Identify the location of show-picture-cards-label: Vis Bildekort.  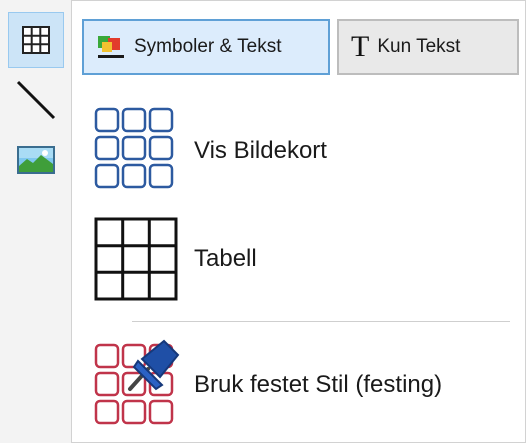
(260, 150).